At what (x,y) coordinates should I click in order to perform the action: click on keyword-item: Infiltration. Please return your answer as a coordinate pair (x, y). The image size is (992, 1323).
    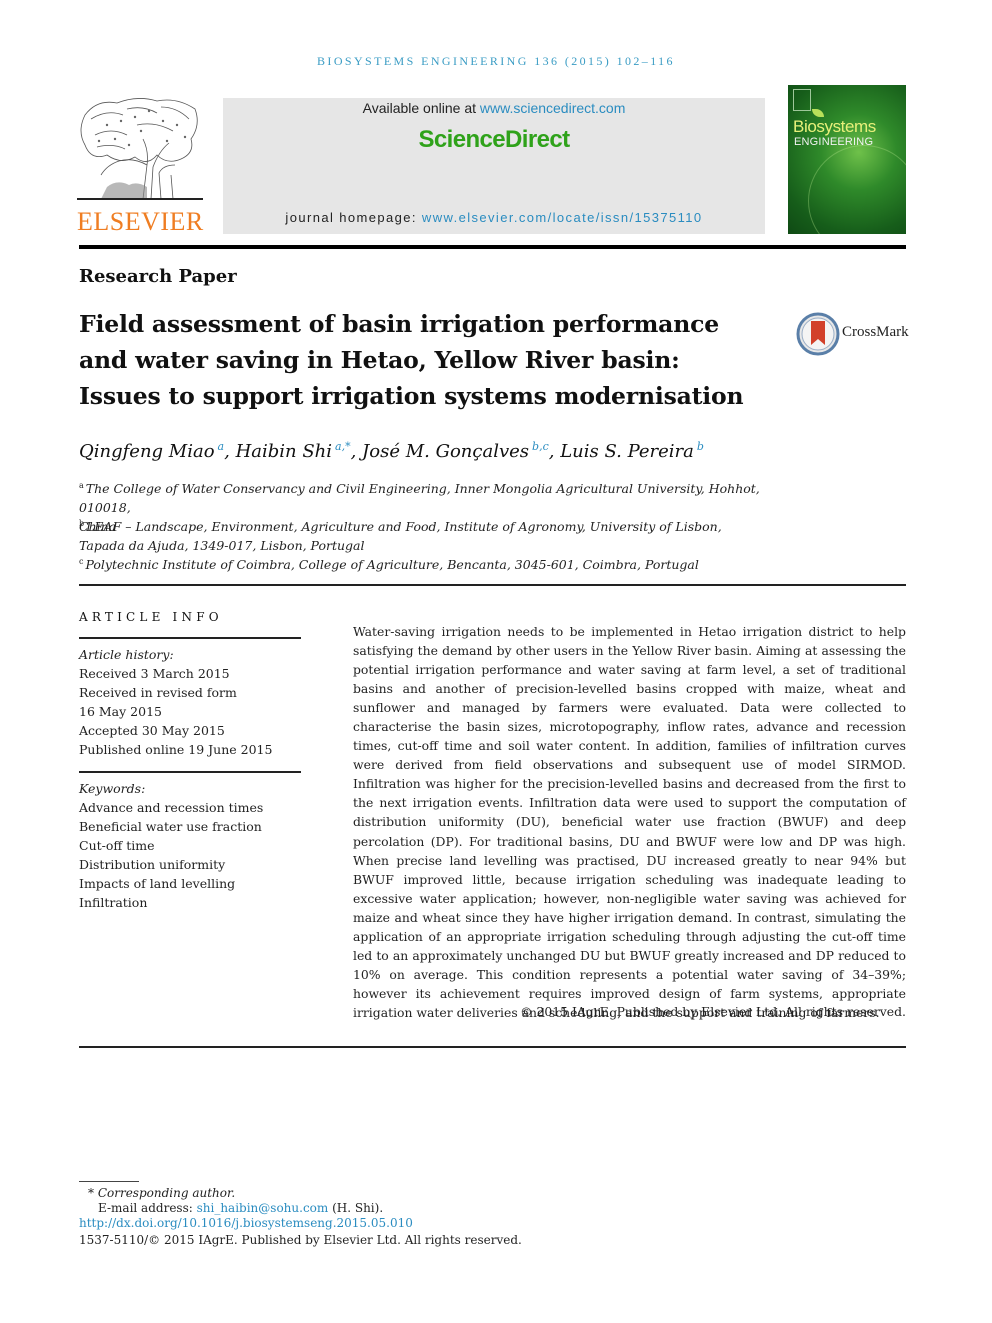
    Looking at the image, I should click on (113, 902).